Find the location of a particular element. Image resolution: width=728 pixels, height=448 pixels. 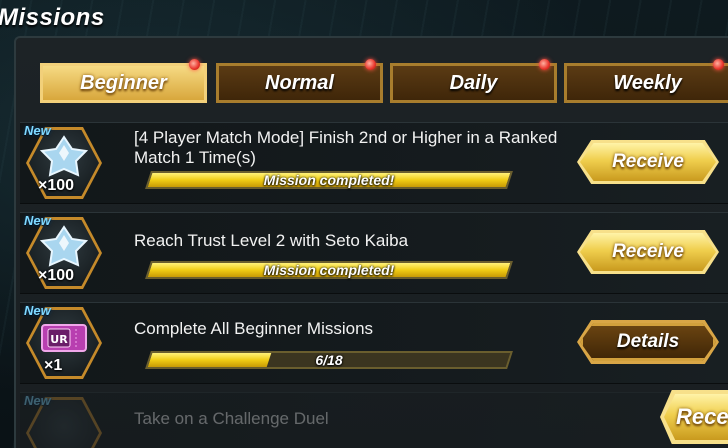

tab-label: Daily is located at coordinates (473, 82).